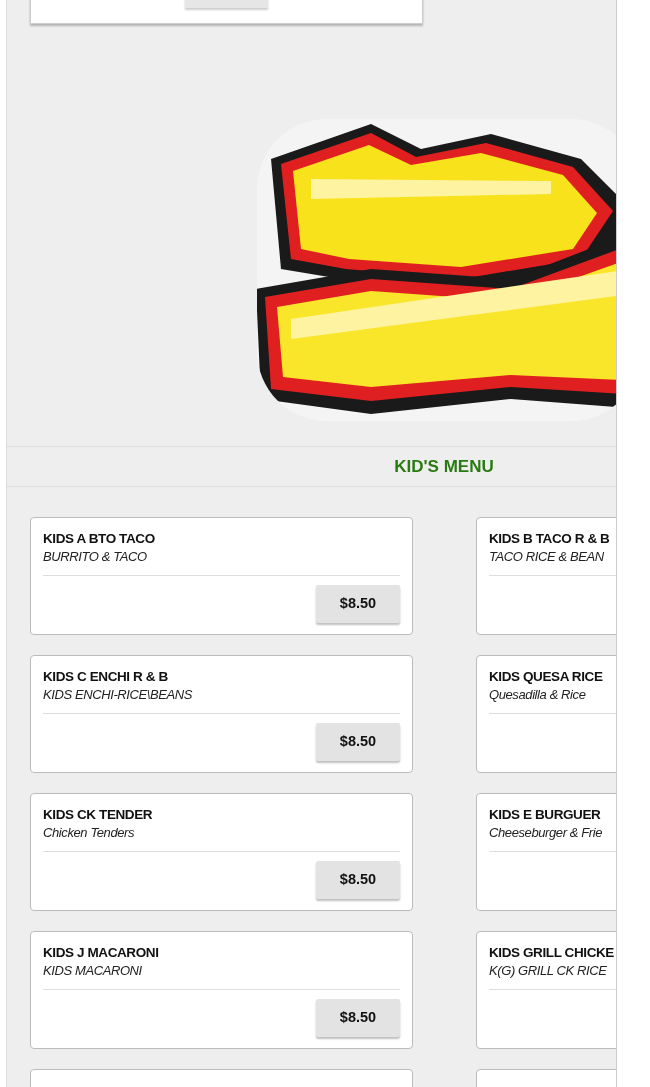 The image size is (650, 1087). Describe the element at coordinates (550, 539) in the screenshot. I see `item-title: KIDS B TACO R & B` at that location.